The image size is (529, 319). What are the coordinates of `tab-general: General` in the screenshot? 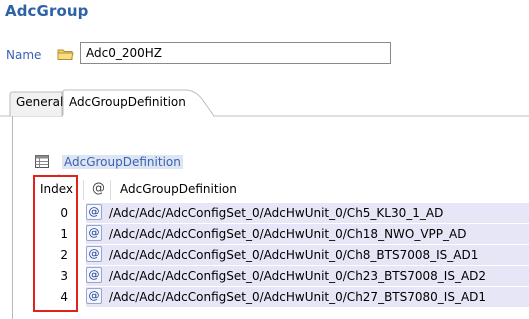 It's located at (39, 103).